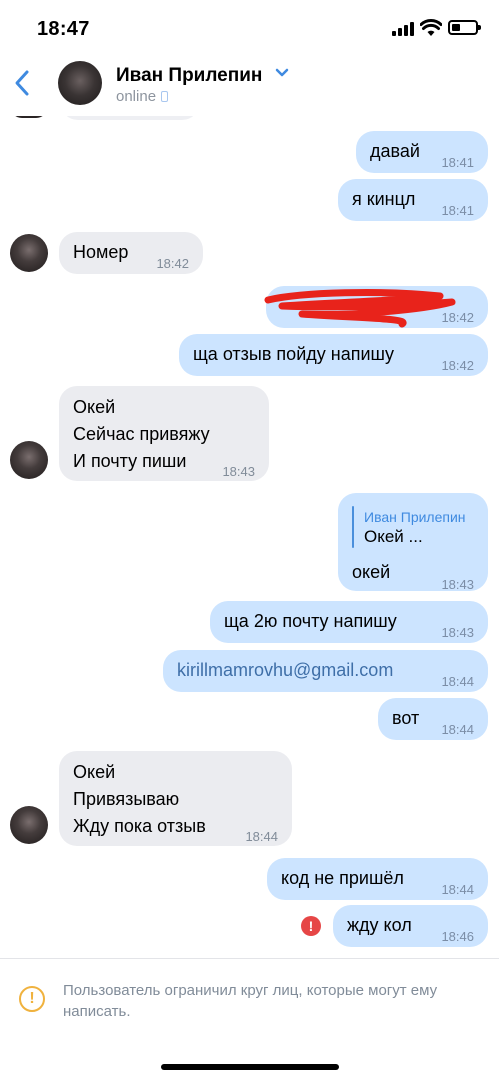  Describe the element at coordinates (384, 199) in the screenshot. I see `message-text: я кинцл` at that location.